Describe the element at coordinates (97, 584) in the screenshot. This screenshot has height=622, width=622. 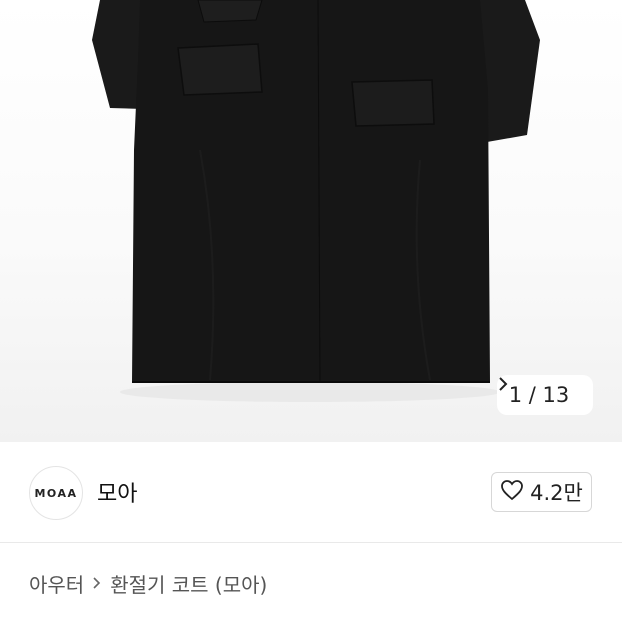
I see `chevron-right-icon` at that location.